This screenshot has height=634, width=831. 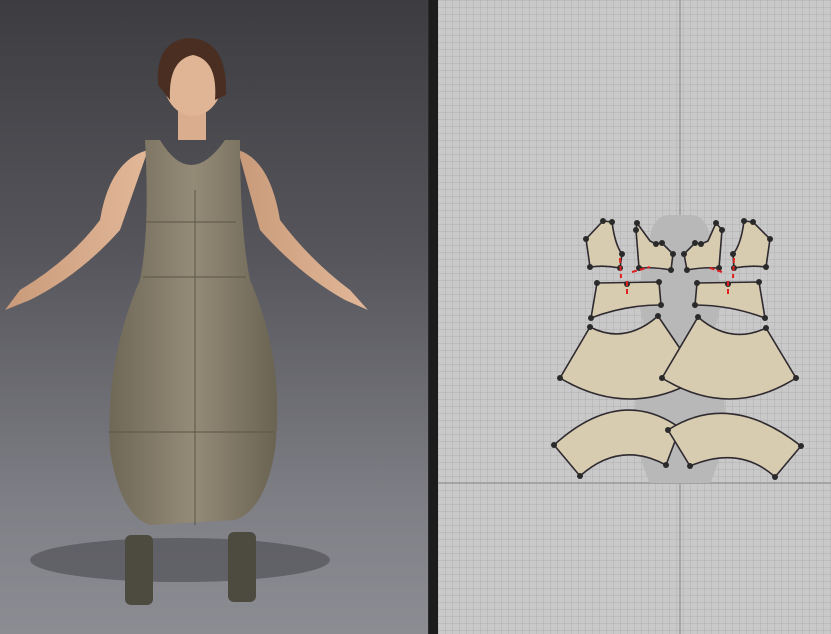 What do you see at coordinates (139, 570) in the screenshot?
I see `left-boot` at bounding box center [139, 570].